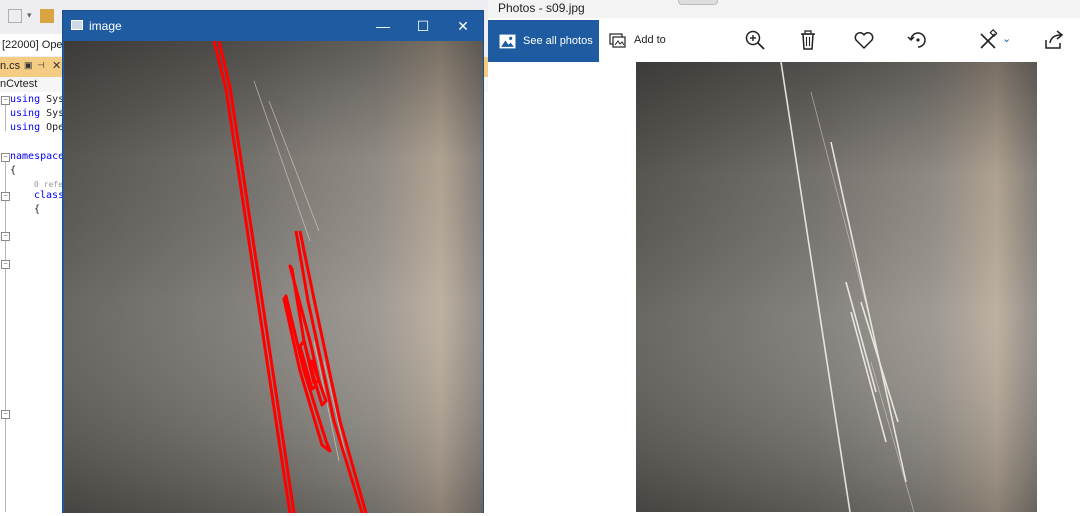 This screenshot has width=1080, height=516. What do you see at coordinates (49, 195) in the screenshot?
I see `code-line: class` at bounding box center [49, 195].